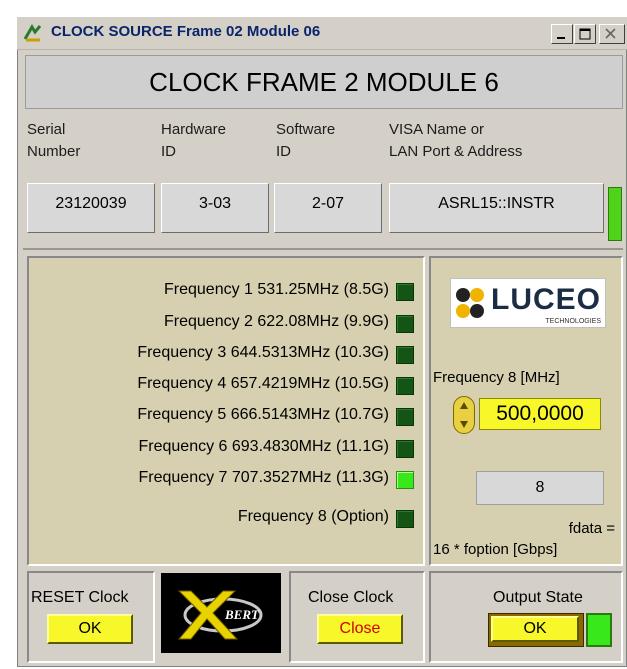  I want to click on visa-header-line1: VISA Name or, so click(437, 129).